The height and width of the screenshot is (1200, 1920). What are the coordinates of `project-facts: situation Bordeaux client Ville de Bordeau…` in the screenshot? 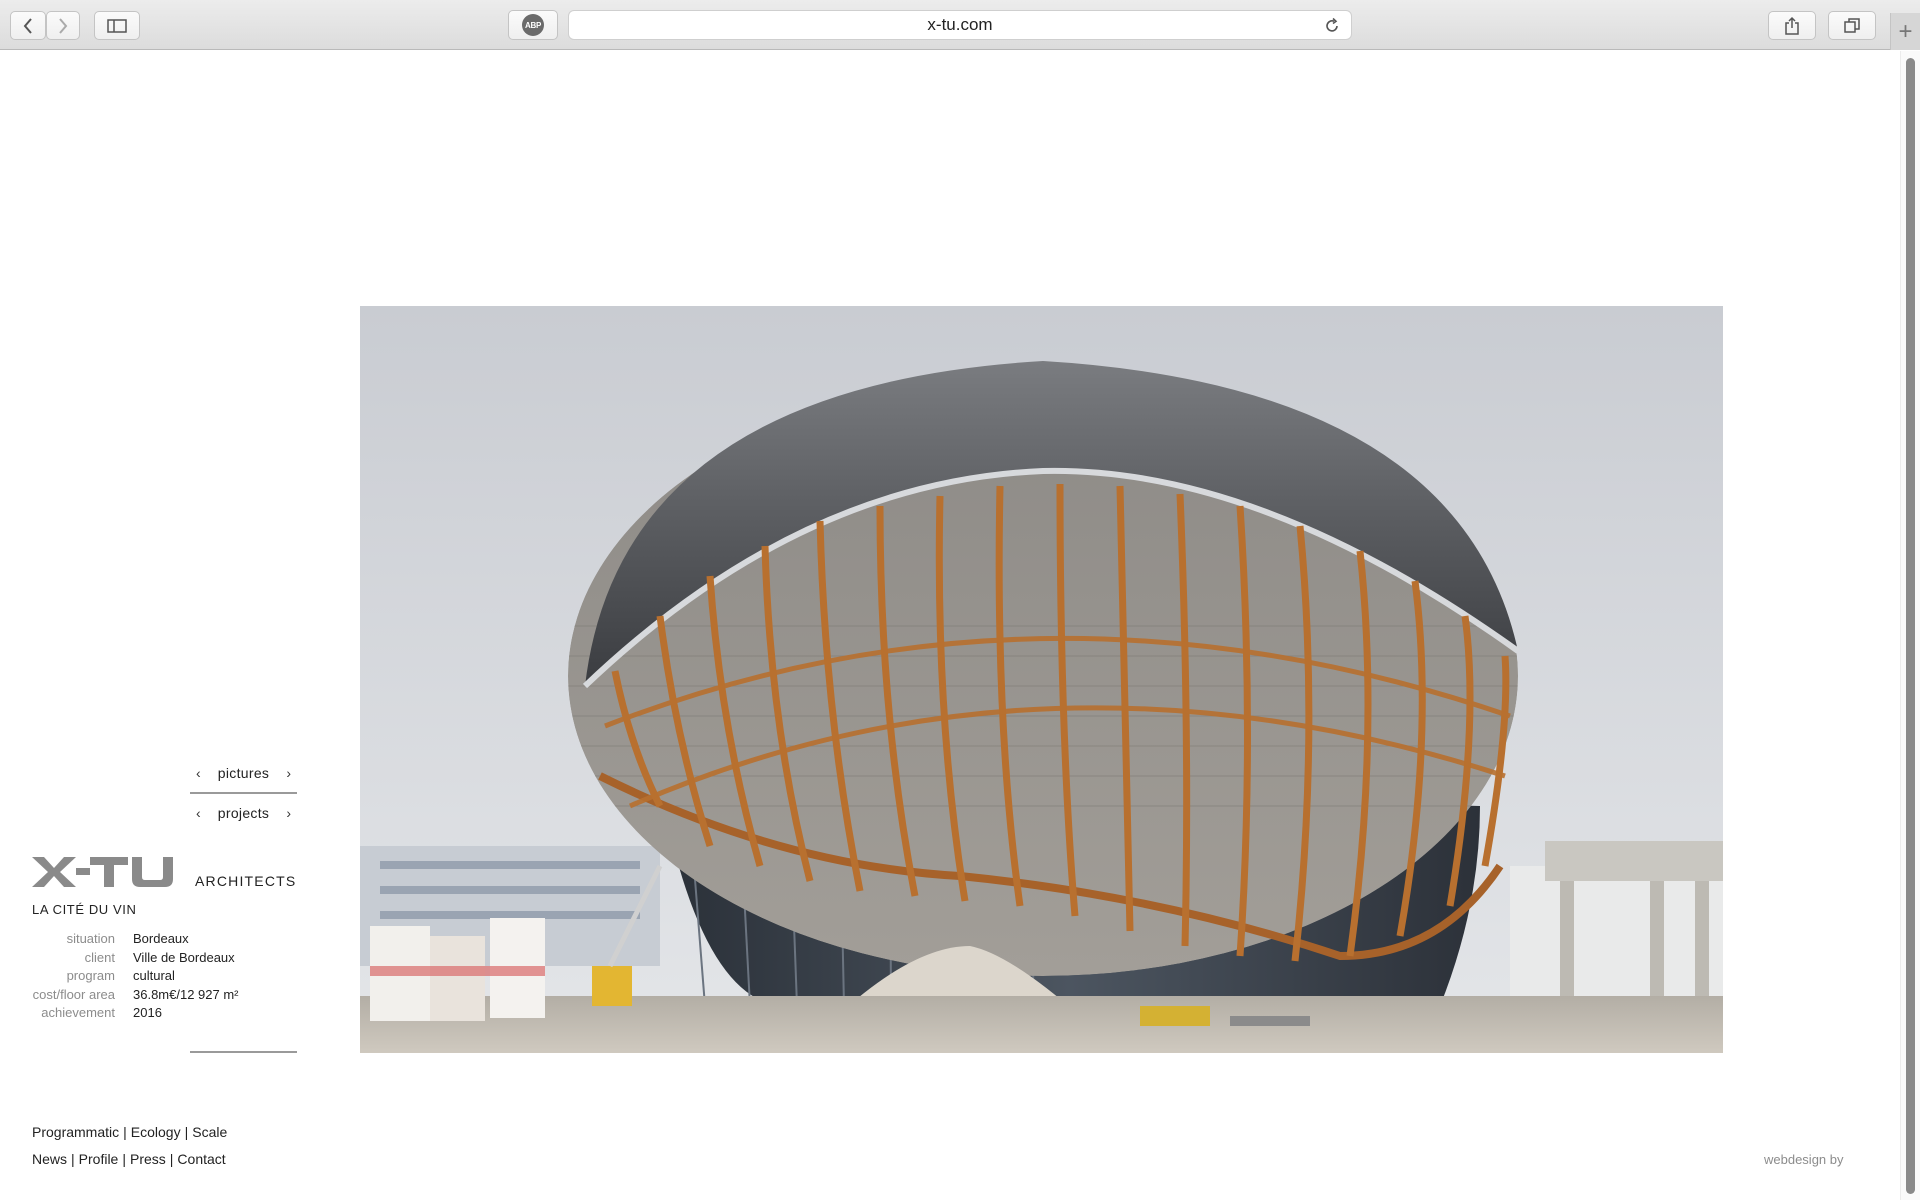 It's located at (129, 976).